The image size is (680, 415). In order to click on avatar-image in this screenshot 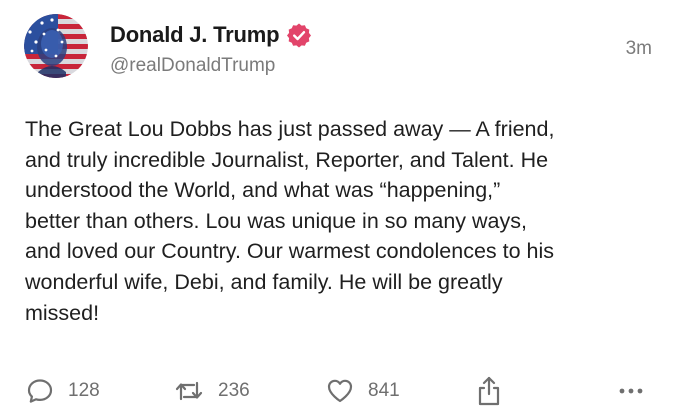, I will do `click(56, 46)`.